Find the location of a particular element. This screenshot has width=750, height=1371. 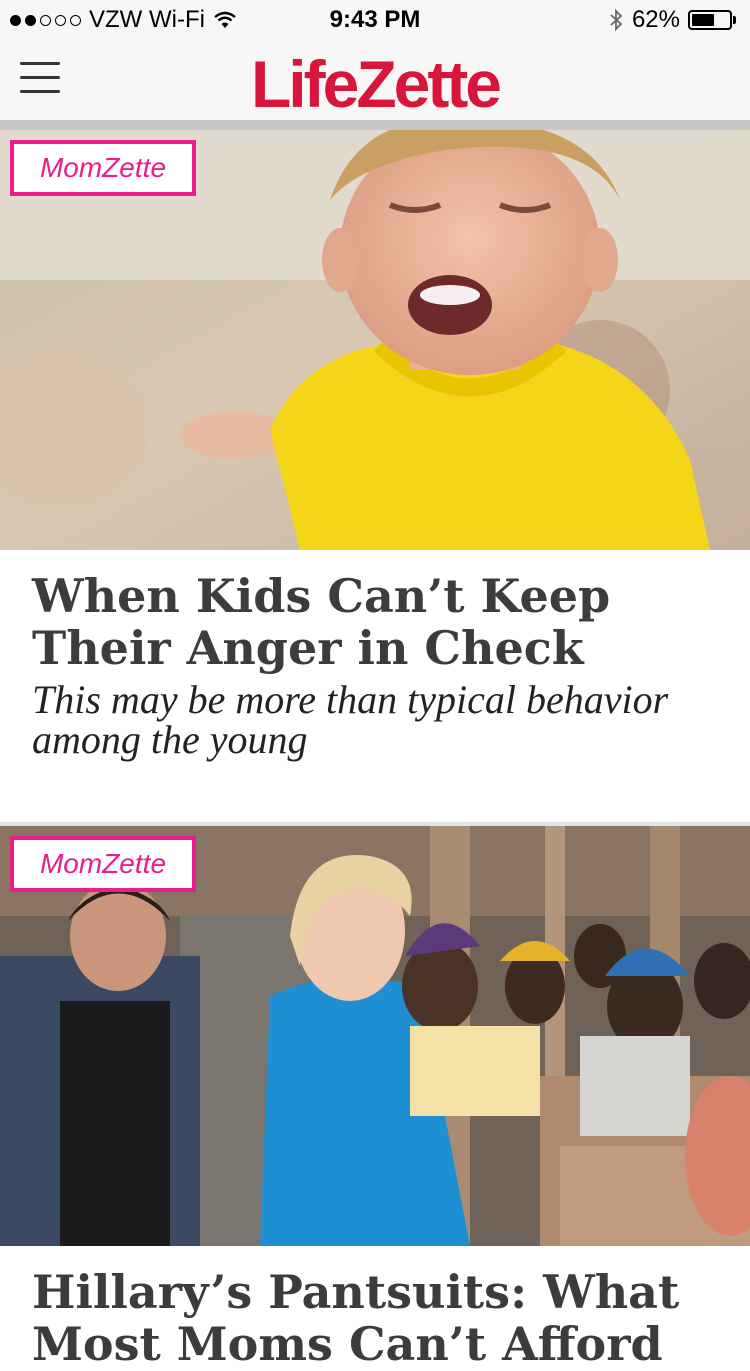

nav-bar: LifeZette is located at coordinates (375, 81).